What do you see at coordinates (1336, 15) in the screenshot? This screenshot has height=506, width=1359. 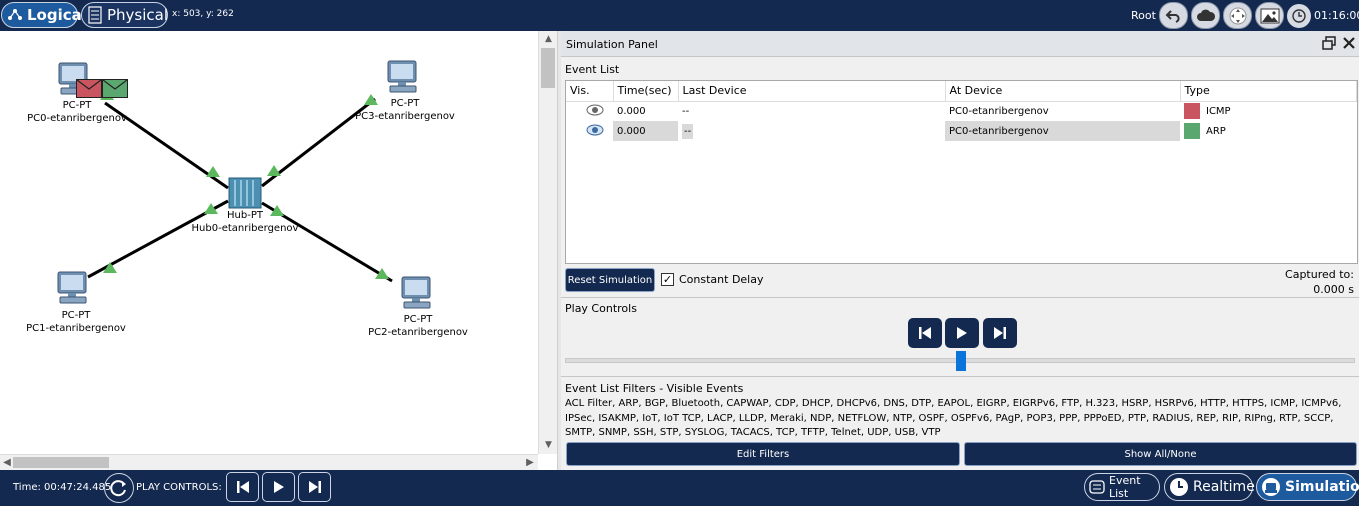 I see `clock-time: 01:16:00` at bounding box center [1336, 15].